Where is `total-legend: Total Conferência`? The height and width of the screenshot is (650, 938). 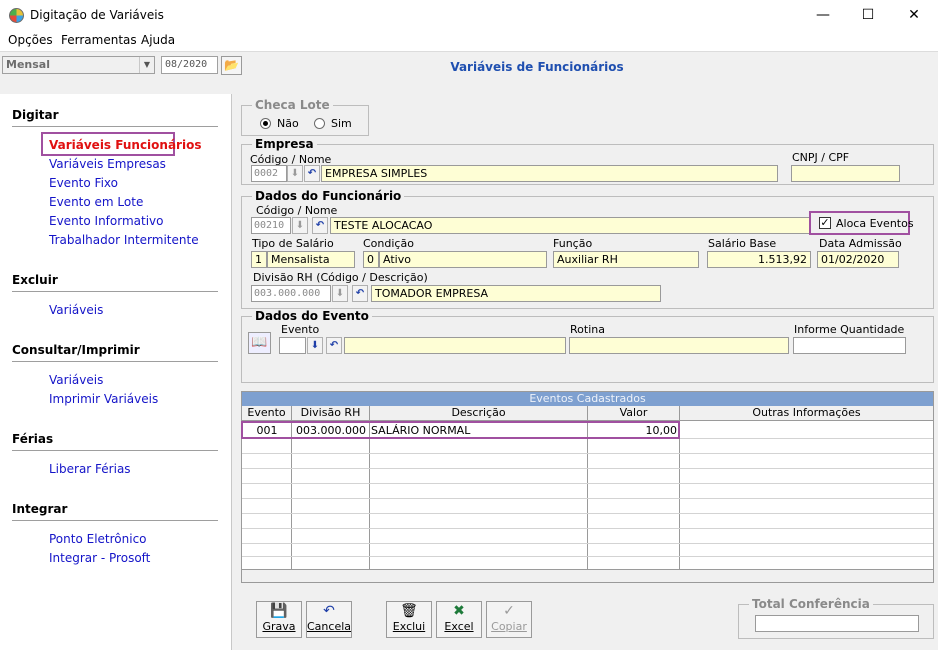 total-legend: Total Conferência is located at coordinates (811, 604).